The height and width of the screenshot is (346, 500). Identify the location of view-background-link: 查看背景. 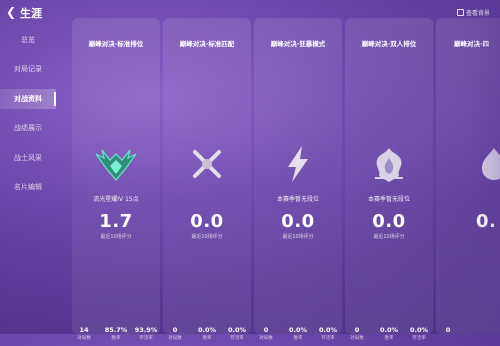
(473, 12).